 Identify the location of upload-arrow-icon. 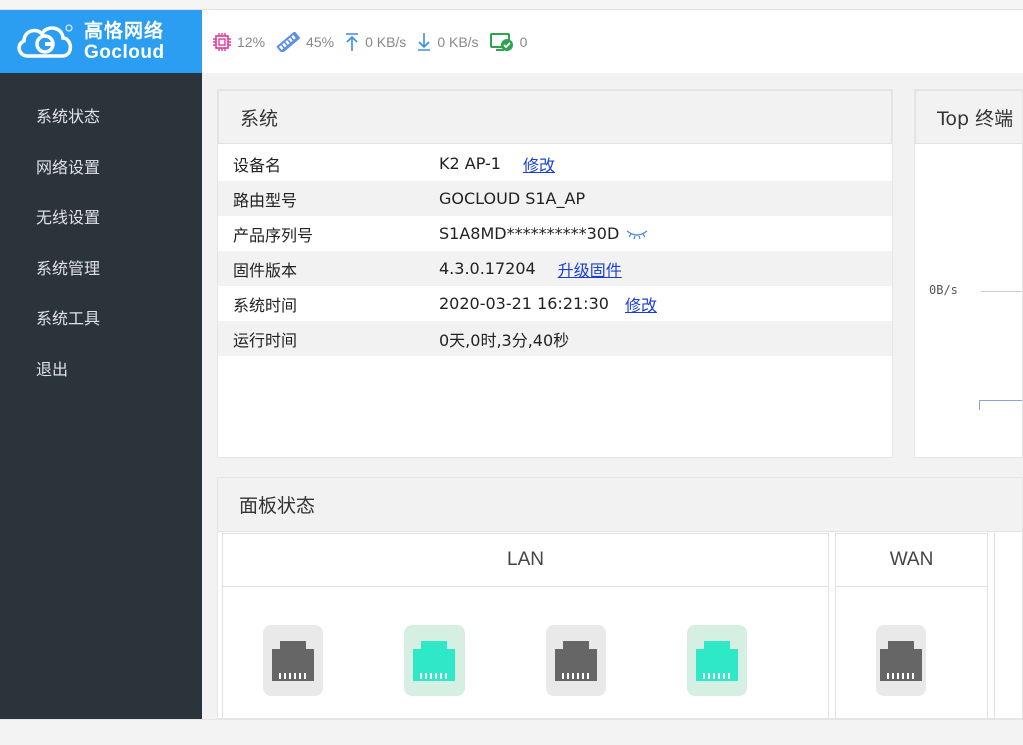
(352, 41).